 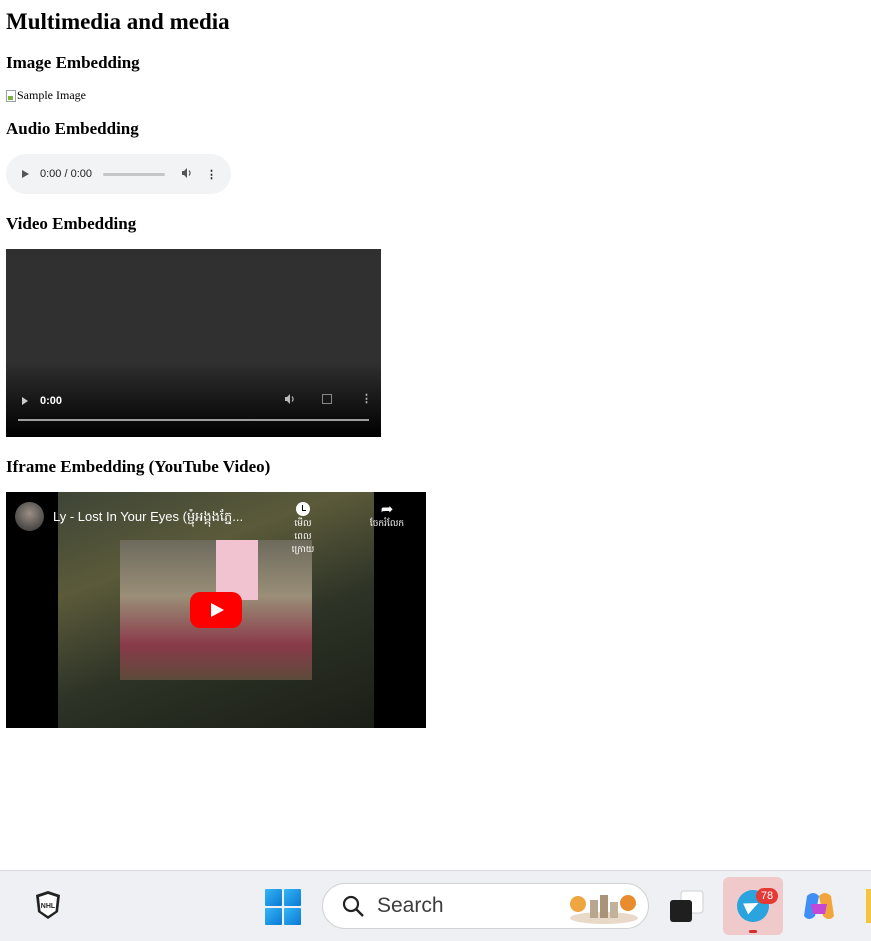 I want to click on nhl-icon: NHL, so click(x=48, y=905).